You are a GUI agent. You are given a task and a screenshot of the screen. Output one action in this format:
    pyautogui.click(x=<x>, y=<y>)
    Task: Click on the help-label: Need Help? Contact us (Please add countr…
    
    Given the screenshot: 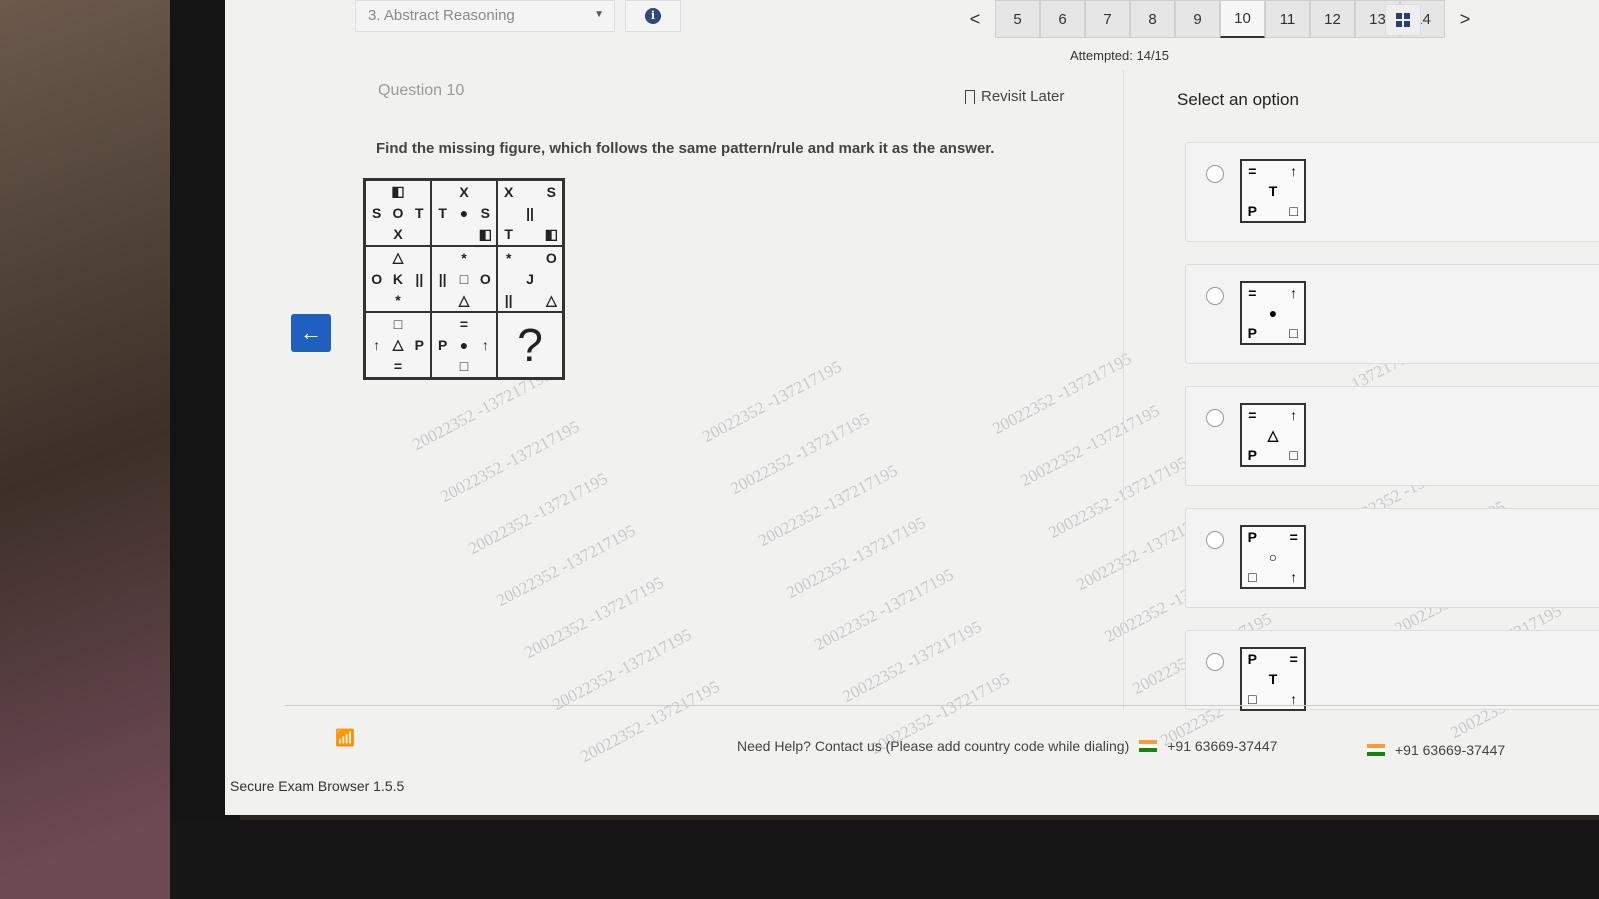 What is the action you would take?
    pyautogui.click(x=933, y=746)
    